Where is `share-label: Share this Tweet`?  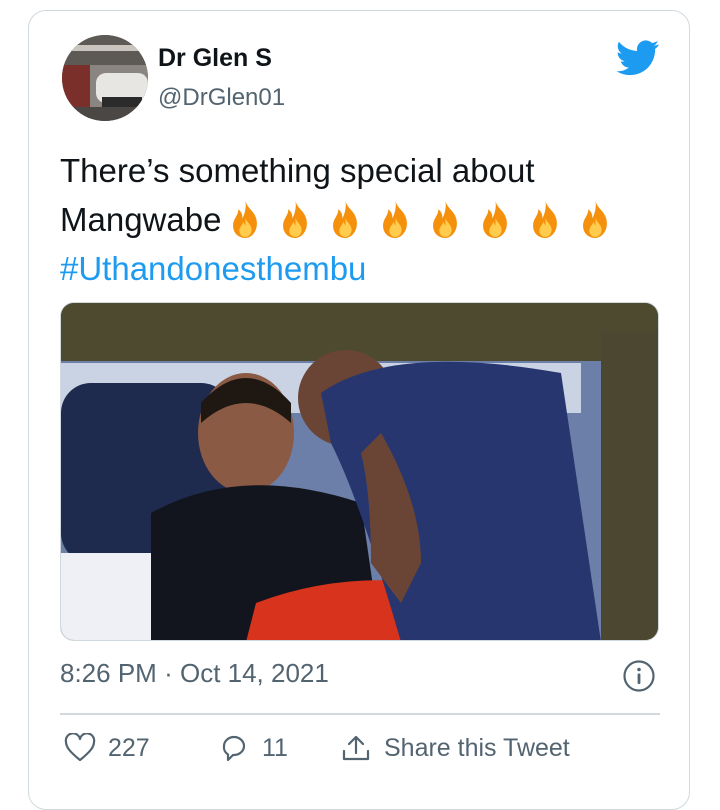 share-label: Share this Tweet is located at coordinates (477, 747).